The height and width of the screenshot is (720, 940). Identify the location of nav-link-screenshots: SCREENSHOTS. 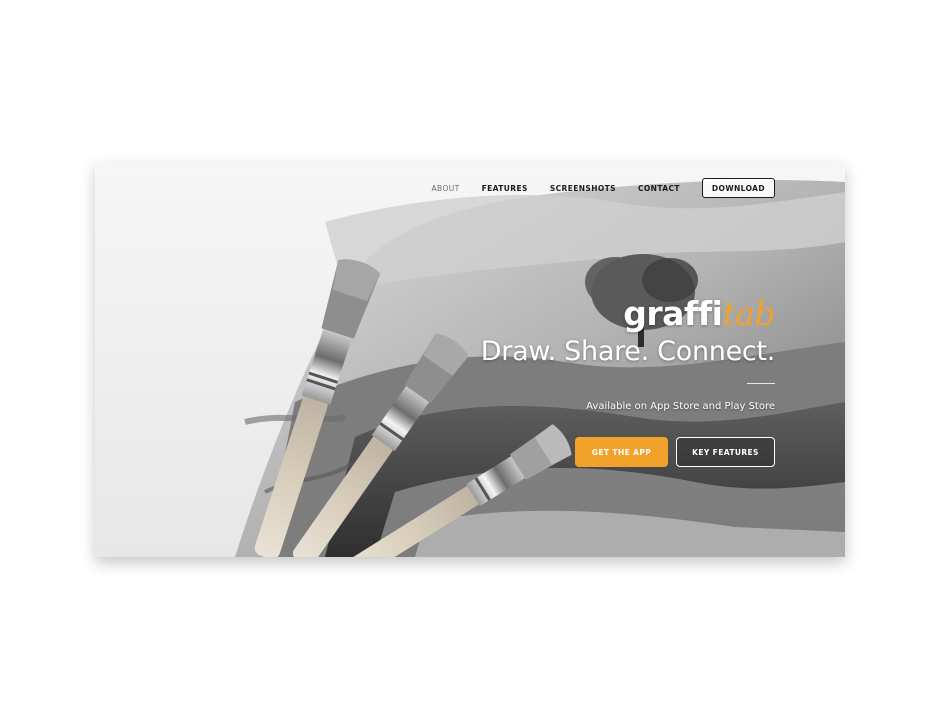
(583, 188).